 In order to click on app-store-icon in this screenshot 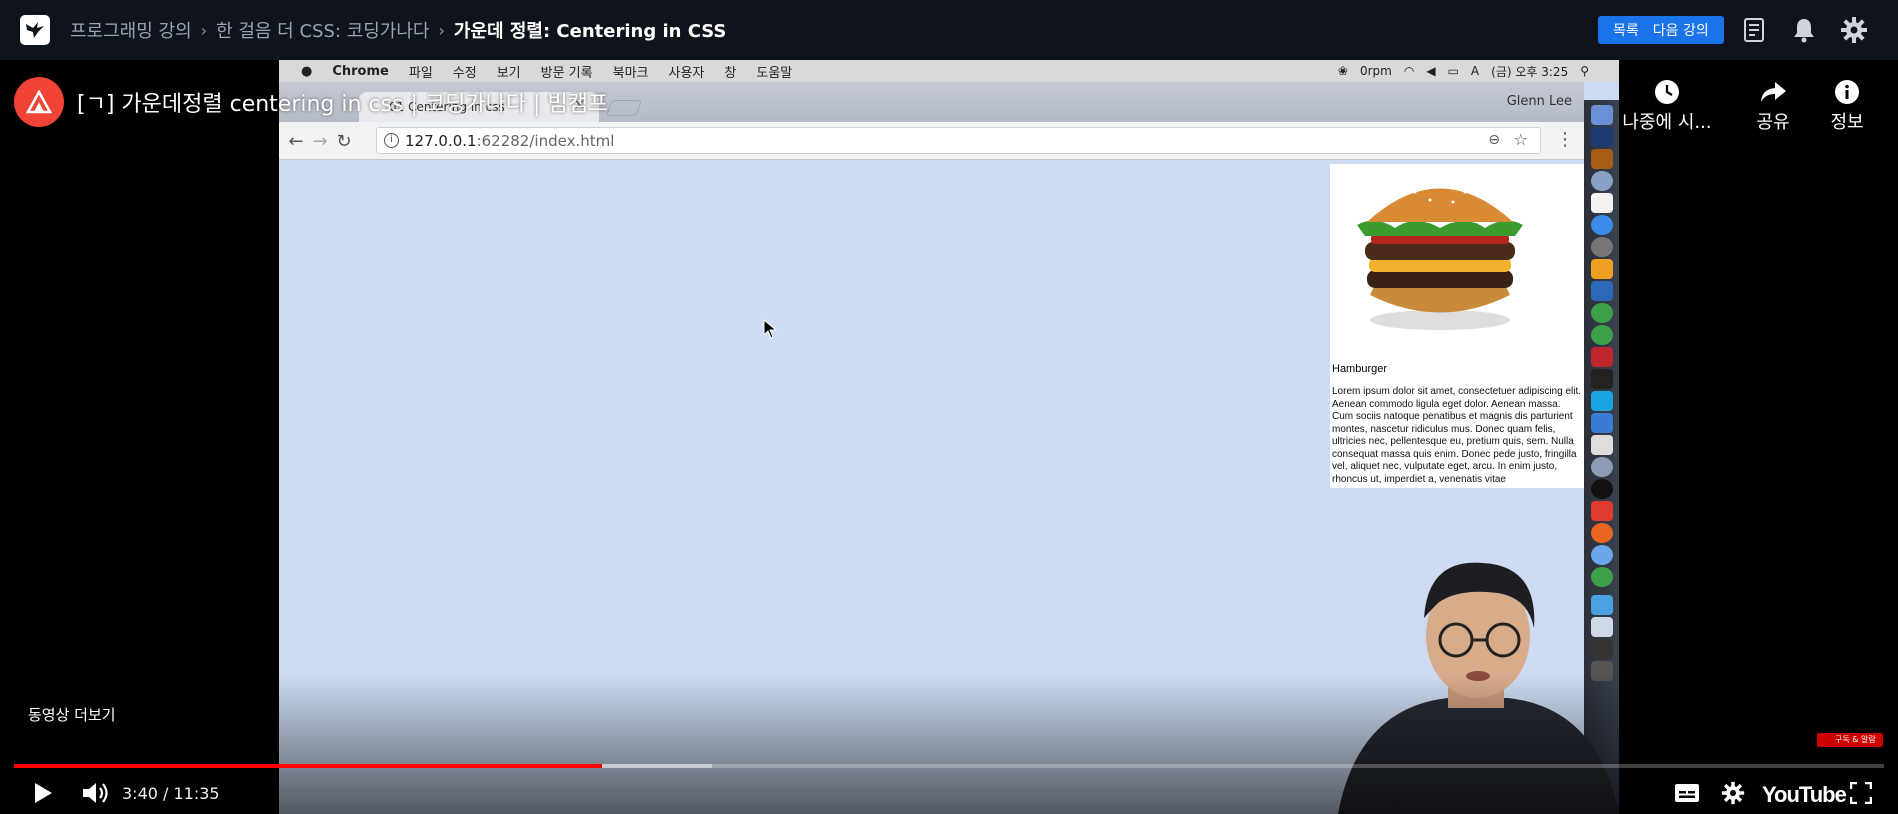, I will do `click(1602, 225)`.